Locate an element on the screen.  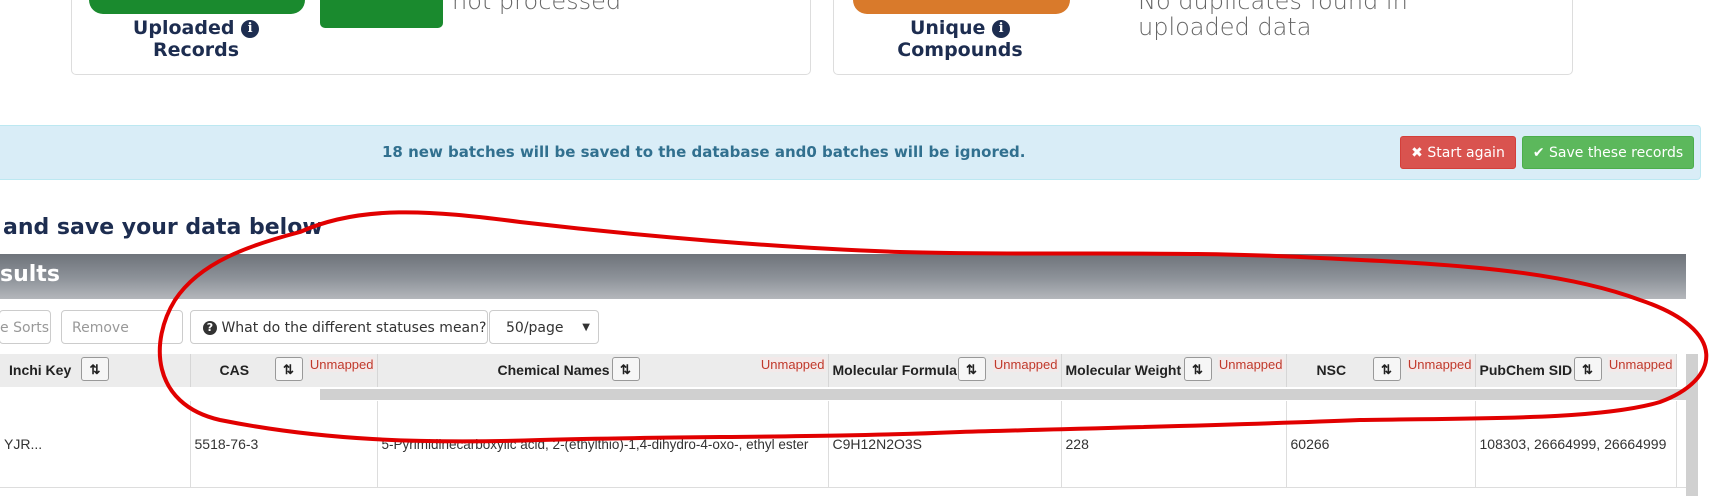
table-cell: 108303, 26664999, 26664999 is located at coordinates (1576, 444).